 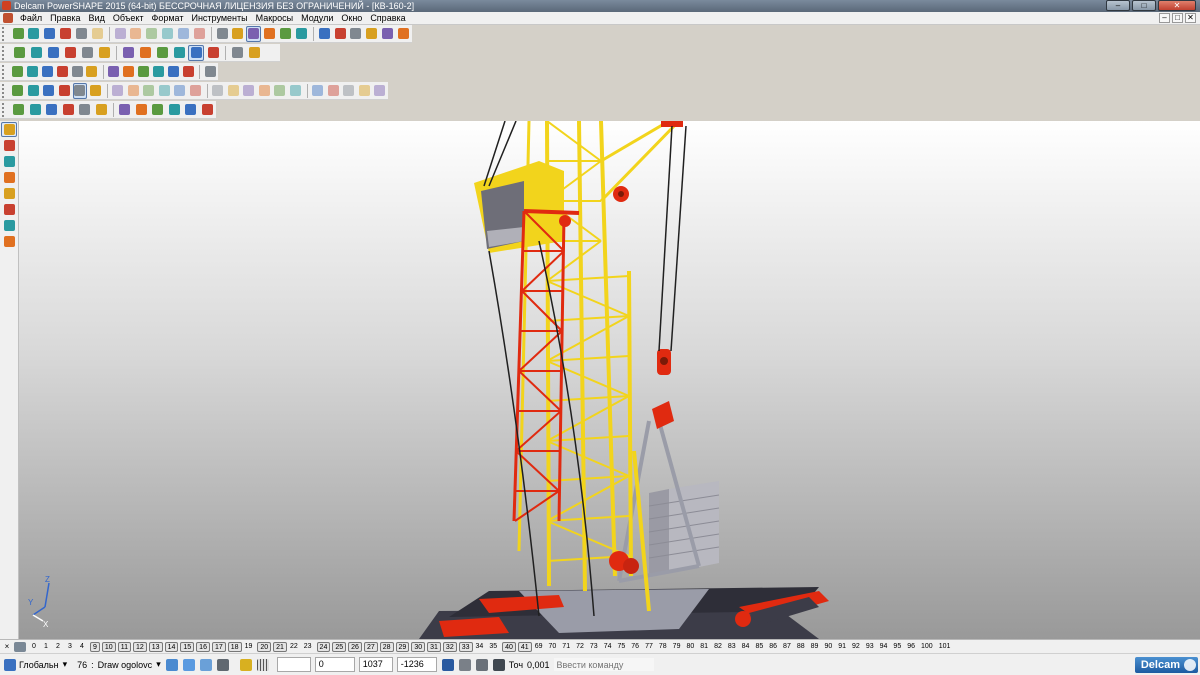 What do you see at coordinates (237, 53) in the screenshot?
I see `lightbulb-icon` at bounding box center [237, 53].